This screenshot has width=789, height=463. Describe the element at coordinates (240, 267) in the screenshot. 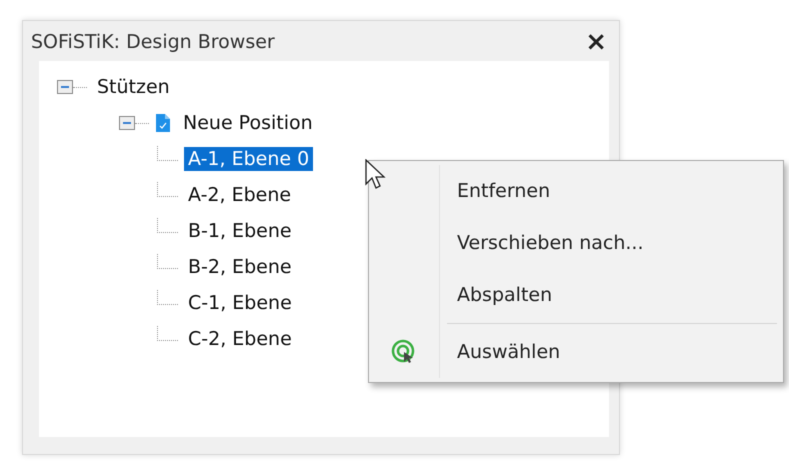

I see `tree-item: B-2, Ebene` at that location.